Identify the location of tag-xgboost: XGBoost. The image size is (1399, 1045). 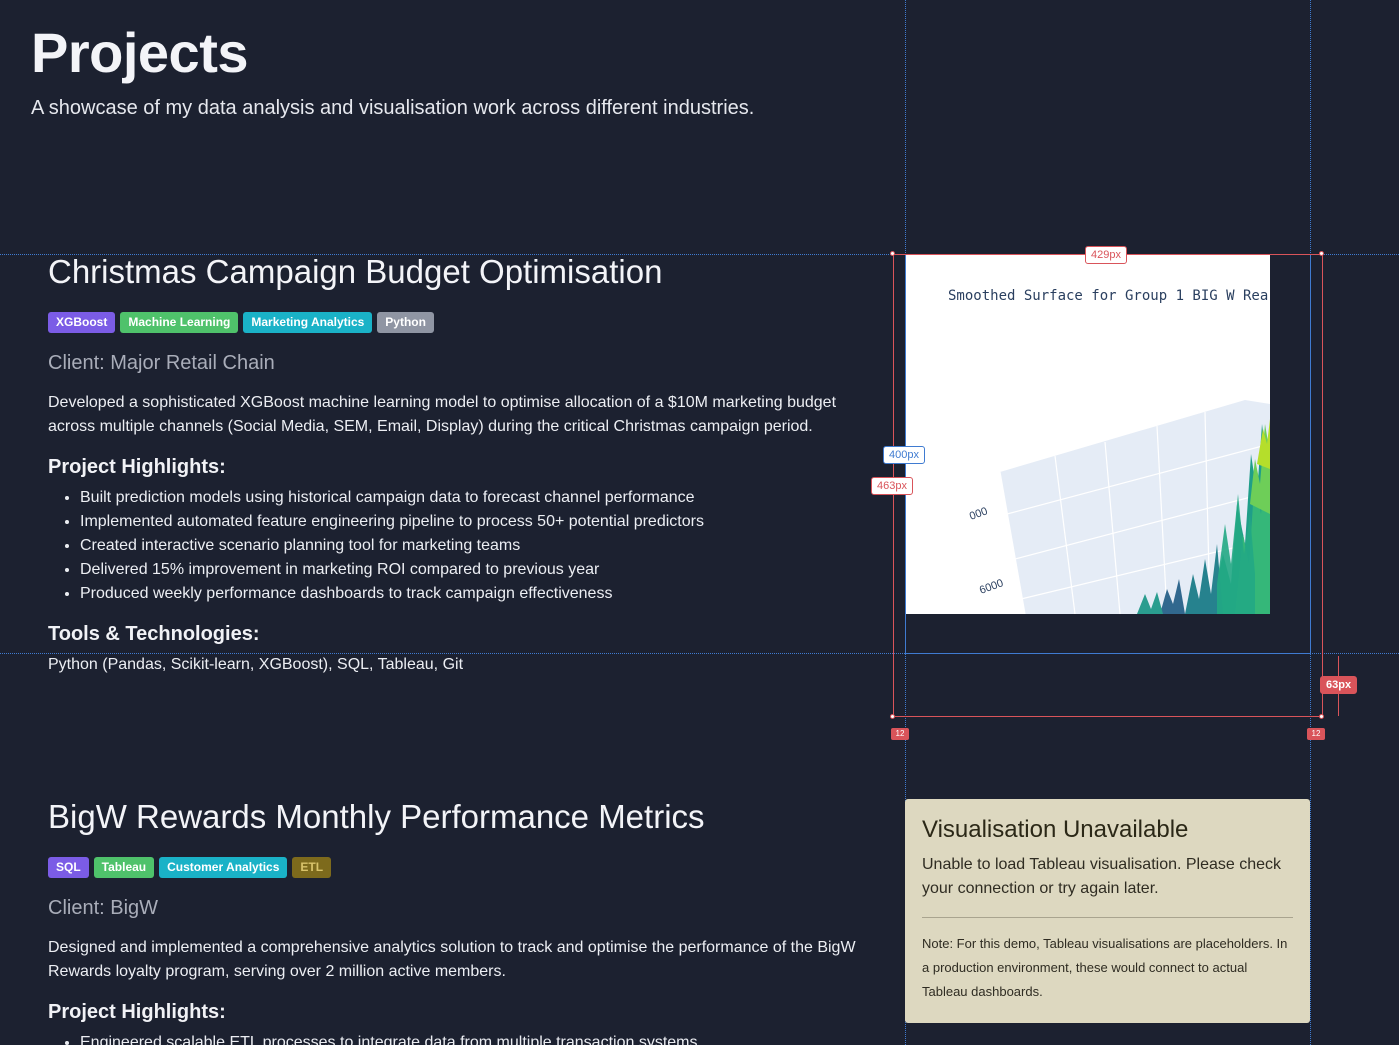
(82, 322).